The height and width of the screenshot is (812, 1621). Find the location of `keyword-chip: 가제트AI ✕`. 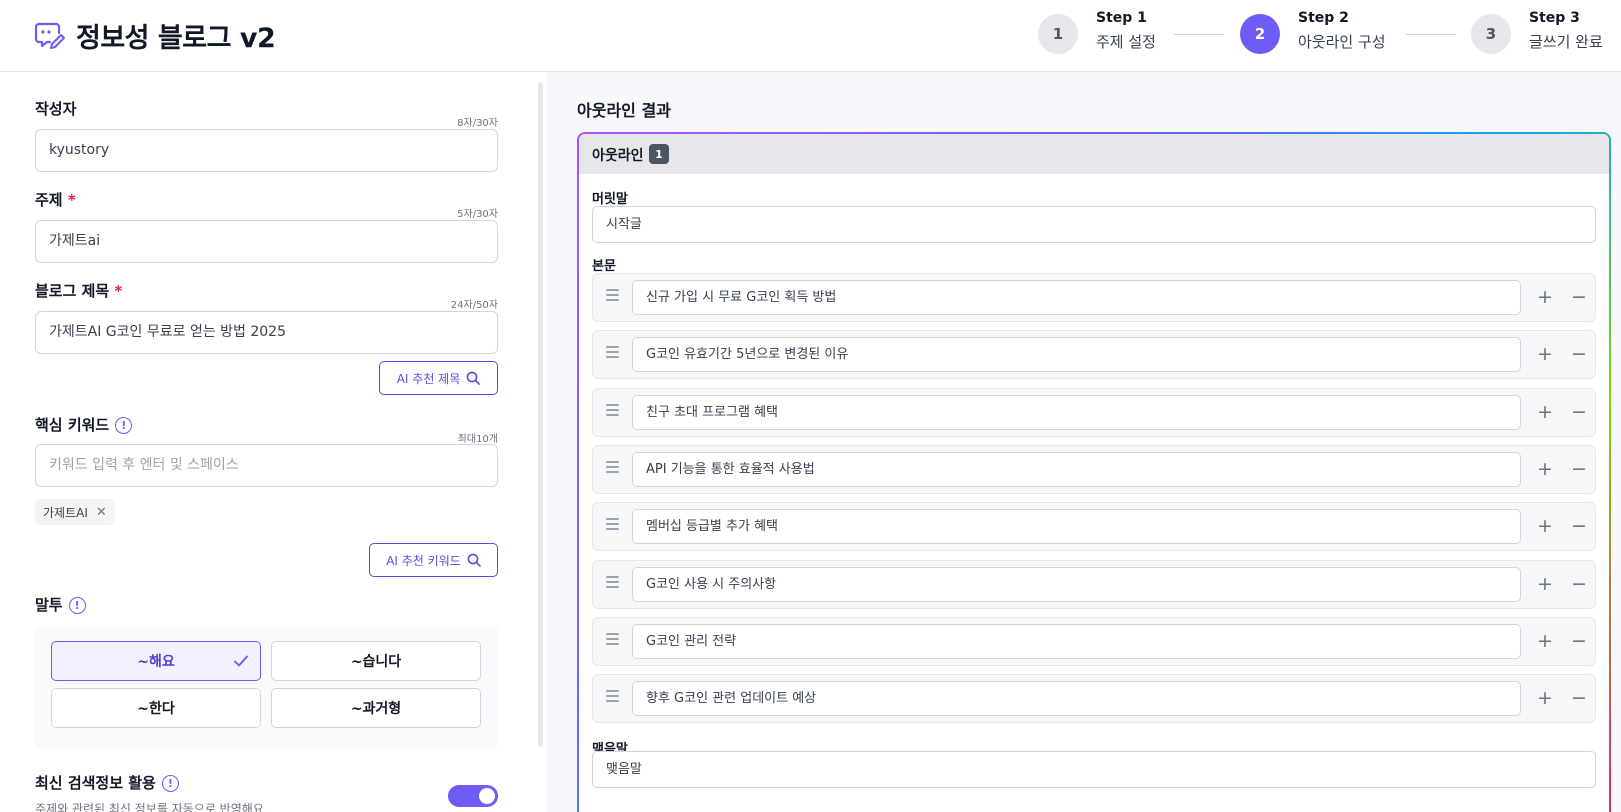

keyword-chip: 가제트AI ✕ is located at coordinates (75, 512).